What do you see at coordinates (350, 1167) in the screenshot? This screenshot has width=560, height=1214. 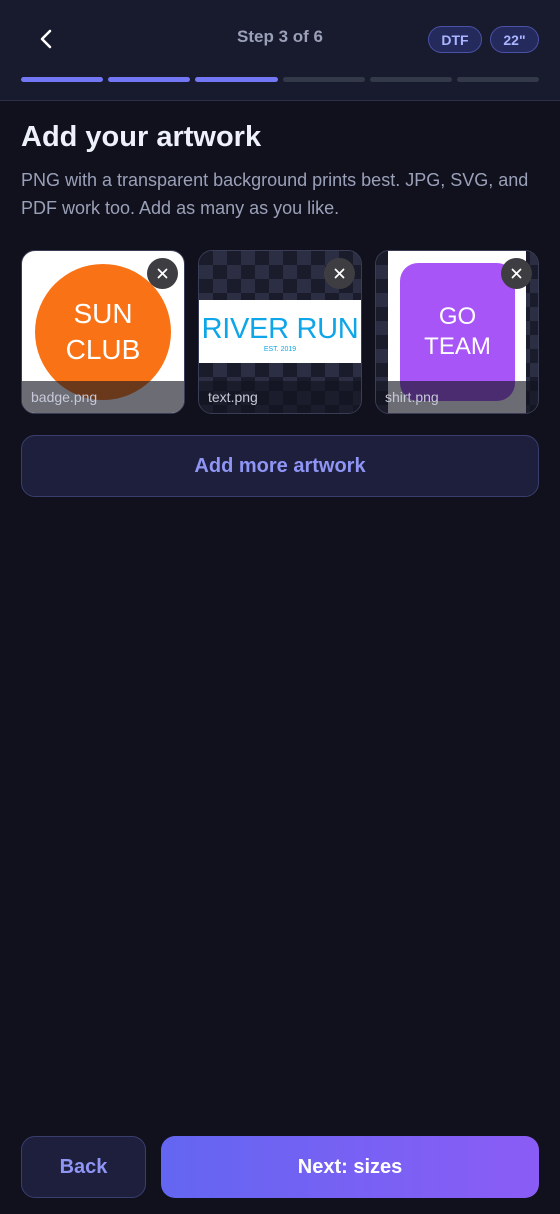 I see `next-sizes-button: Next: sizes` at bounding box center [350, 1167].